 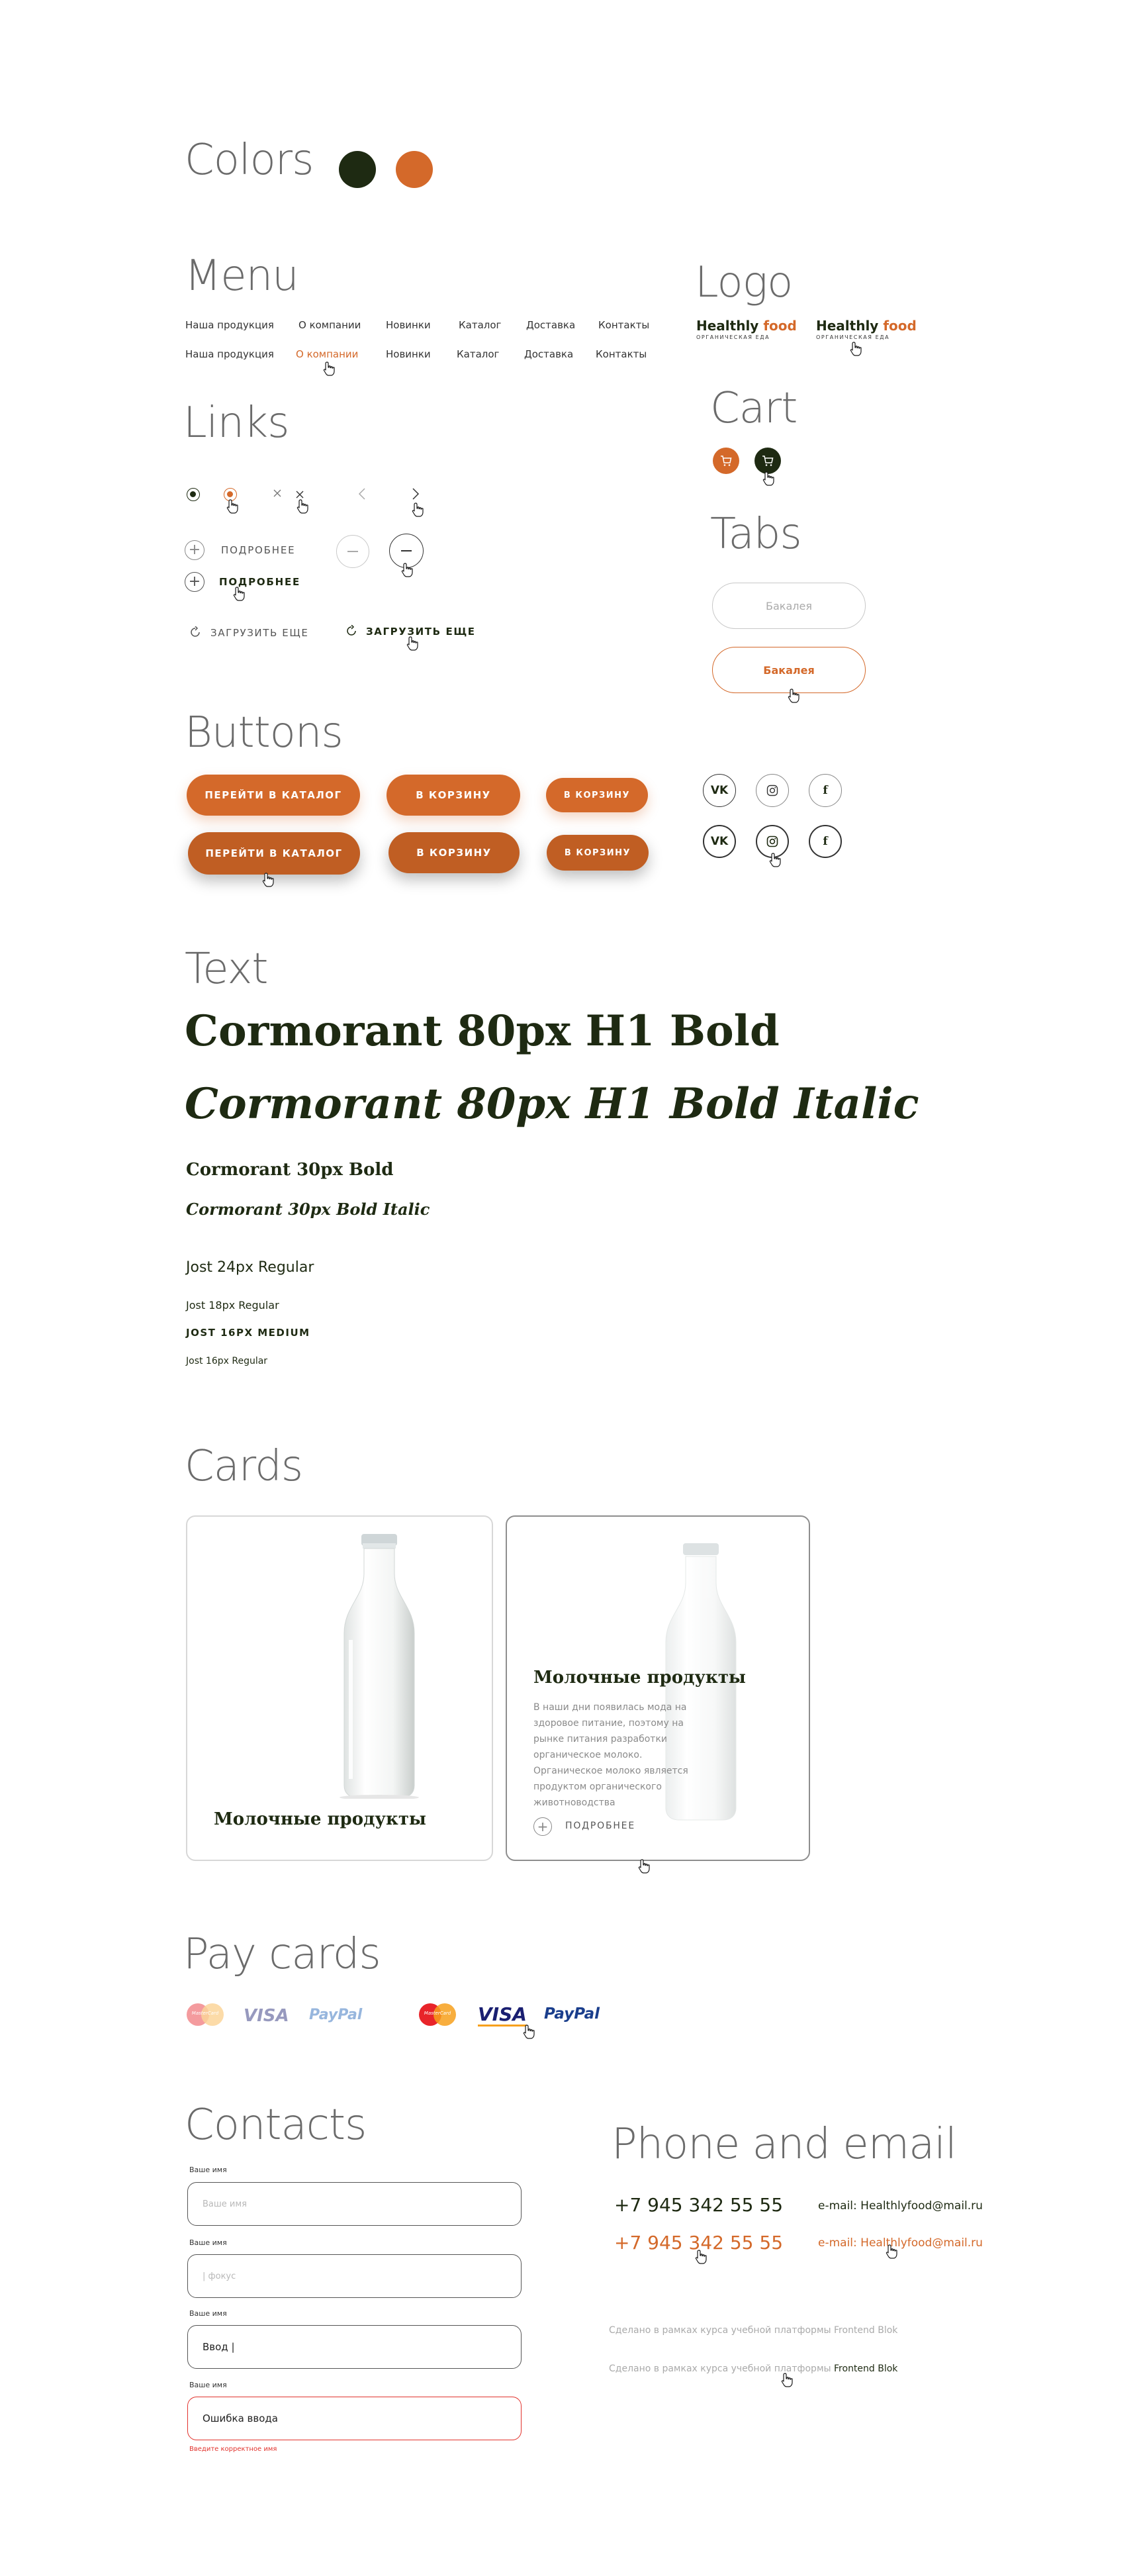 What do you see at coordinates (922, 2206) in the screenshot?
I see `email-address: Healthlyfood@mail.ru` at bounding box center [922, 2206].